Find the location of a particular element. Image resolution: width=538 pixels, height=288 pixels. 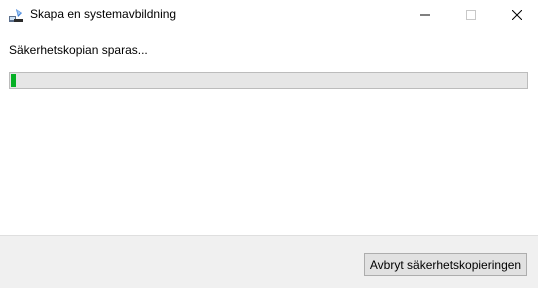

cancel-backup-button: Avbryt säkerhetskopieringen is located at coordinates (445, 264).